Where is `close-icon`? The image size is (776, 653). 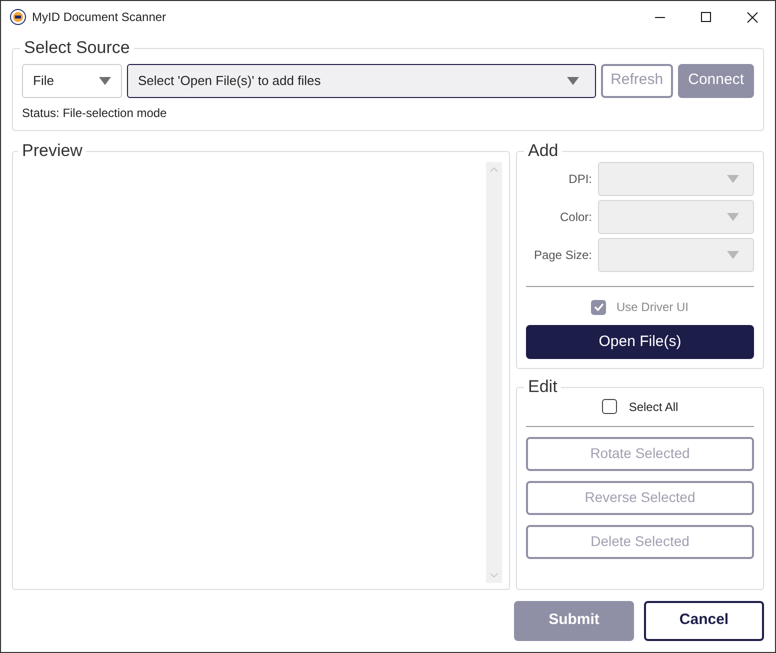 close-icon is located at coordinates (752, 17).